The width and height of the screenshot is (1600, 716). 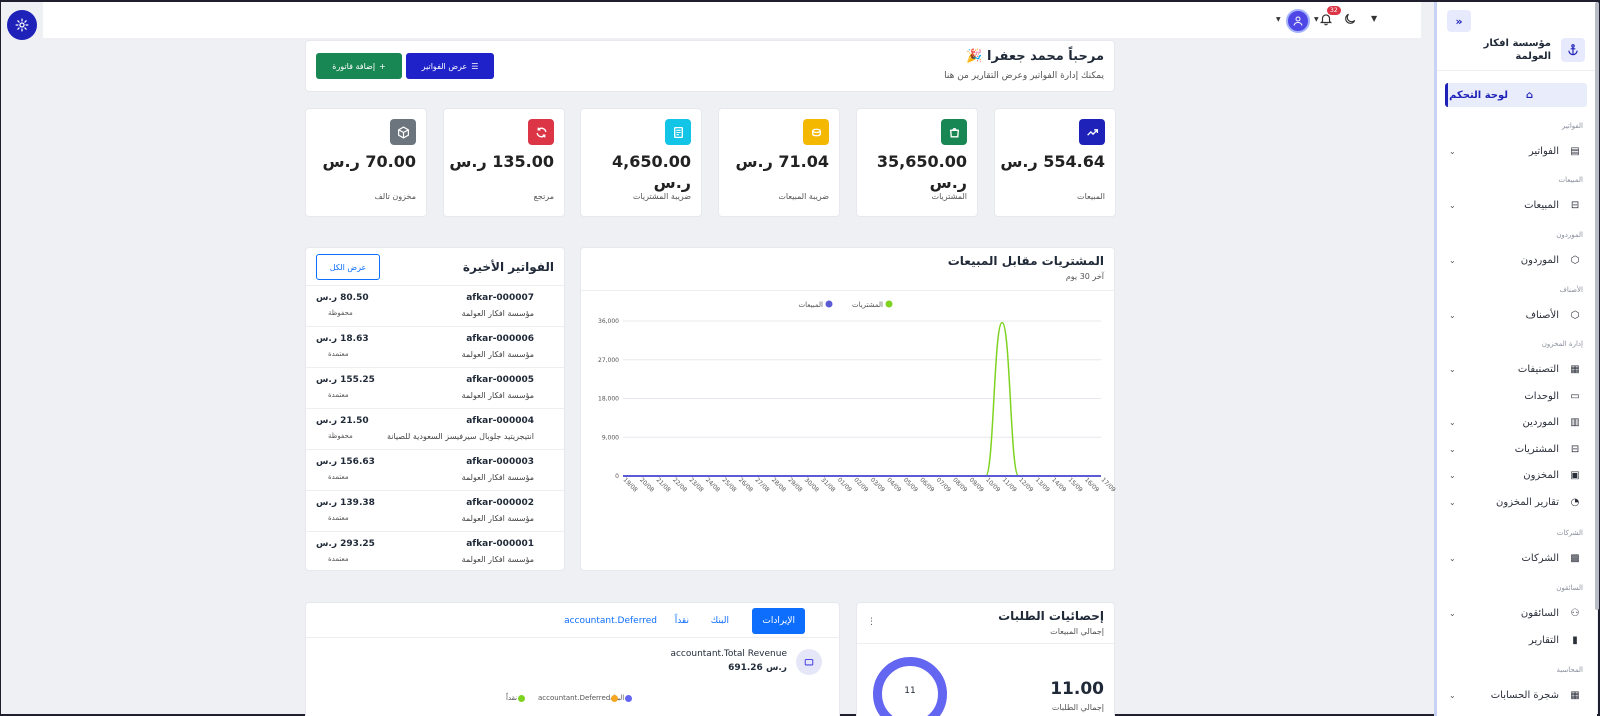 What do you see at coordinates (1459, 21) in the screenshot?
I see `collapse-sidebar-button: »` at bounding box center [1459, 21].